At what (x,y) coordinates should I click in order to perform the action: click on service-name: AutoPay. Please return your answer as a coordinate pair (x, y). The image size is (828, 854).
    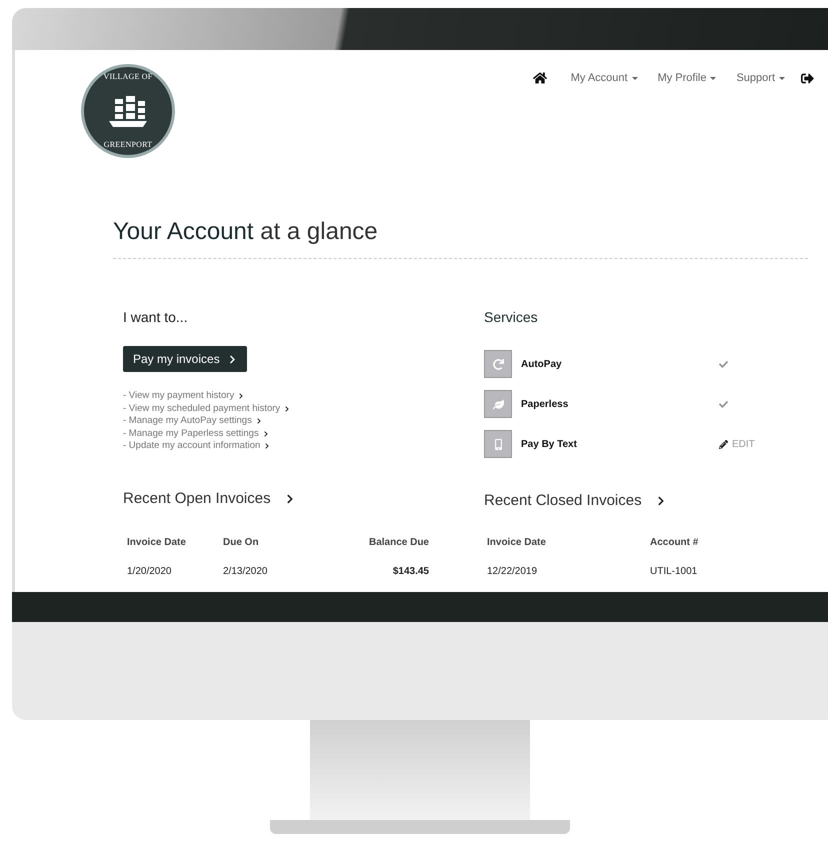
    Looking at the image, I should click on (542, 365).